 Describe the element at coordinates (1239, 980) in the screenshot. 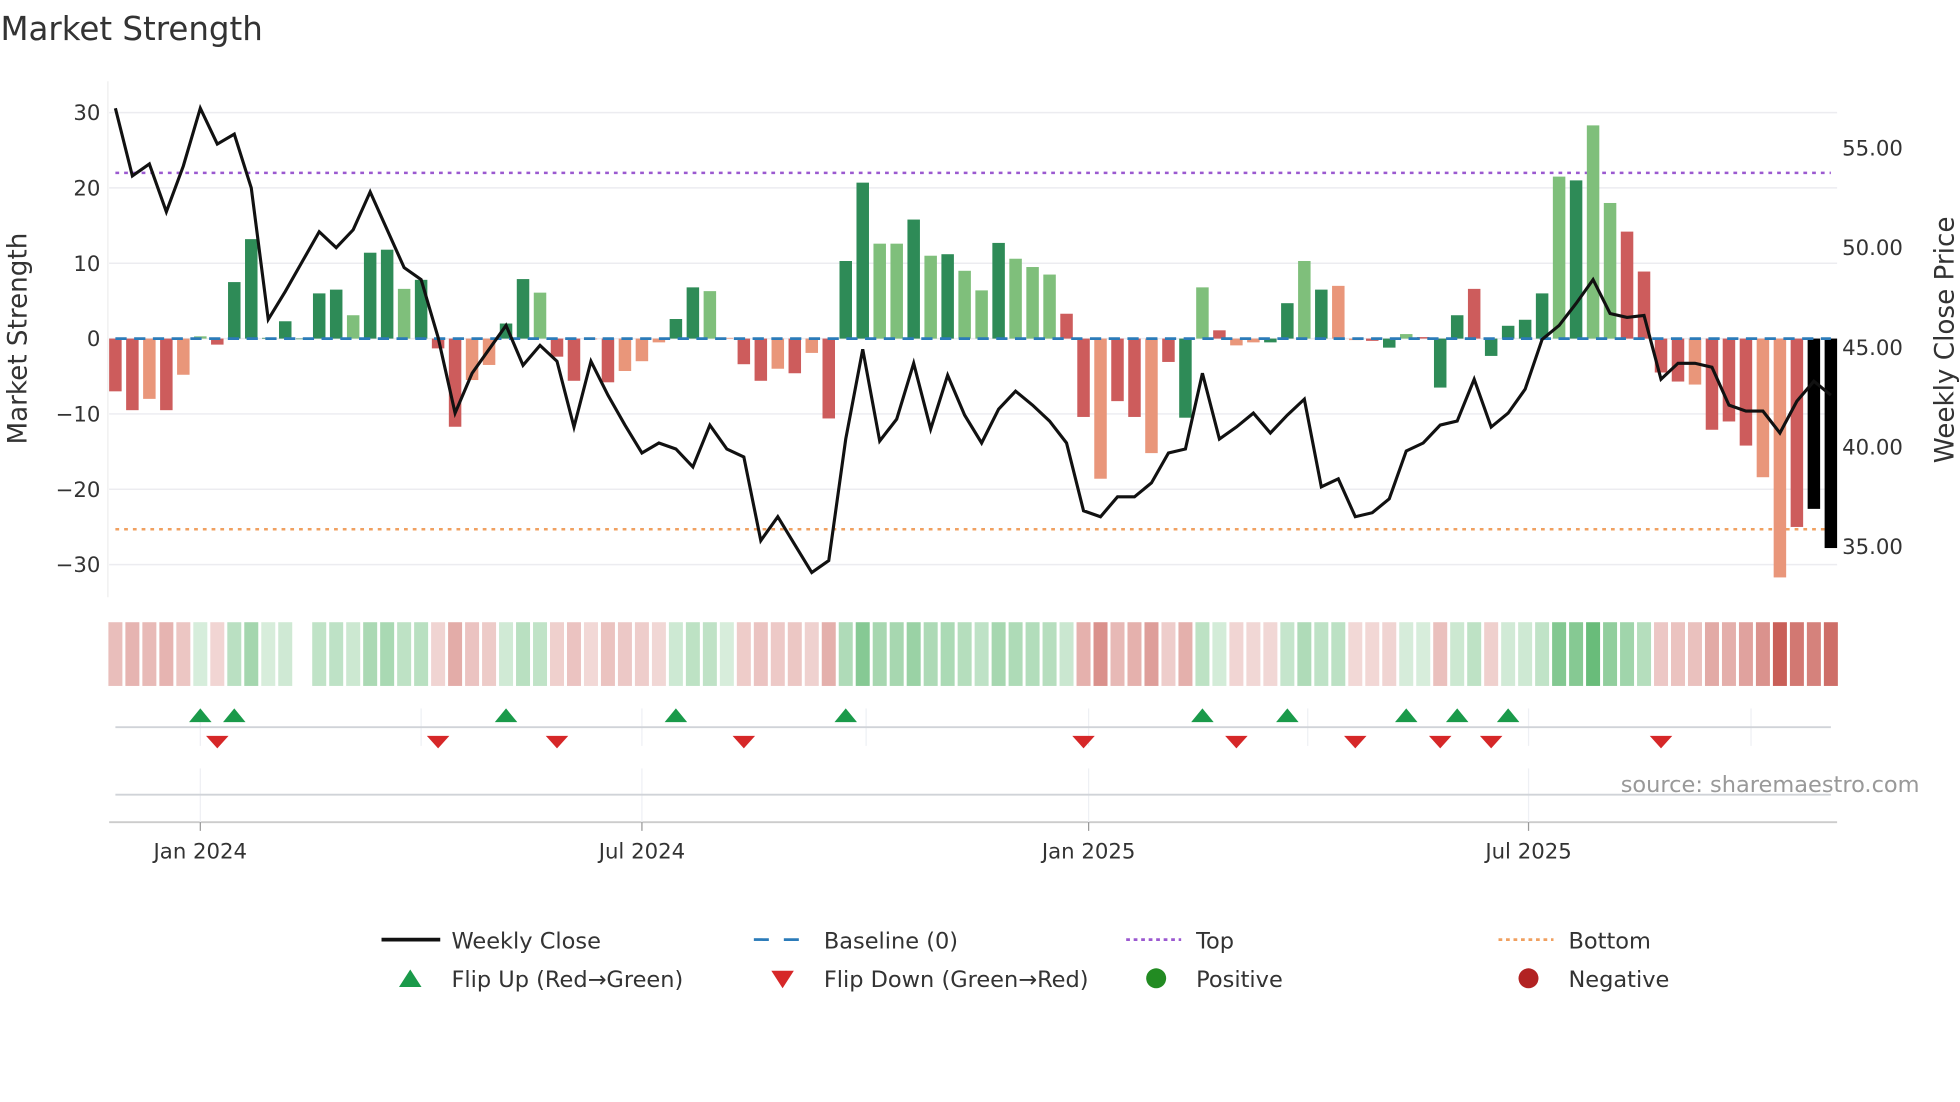

I see `legend-label: Positive` at that location.